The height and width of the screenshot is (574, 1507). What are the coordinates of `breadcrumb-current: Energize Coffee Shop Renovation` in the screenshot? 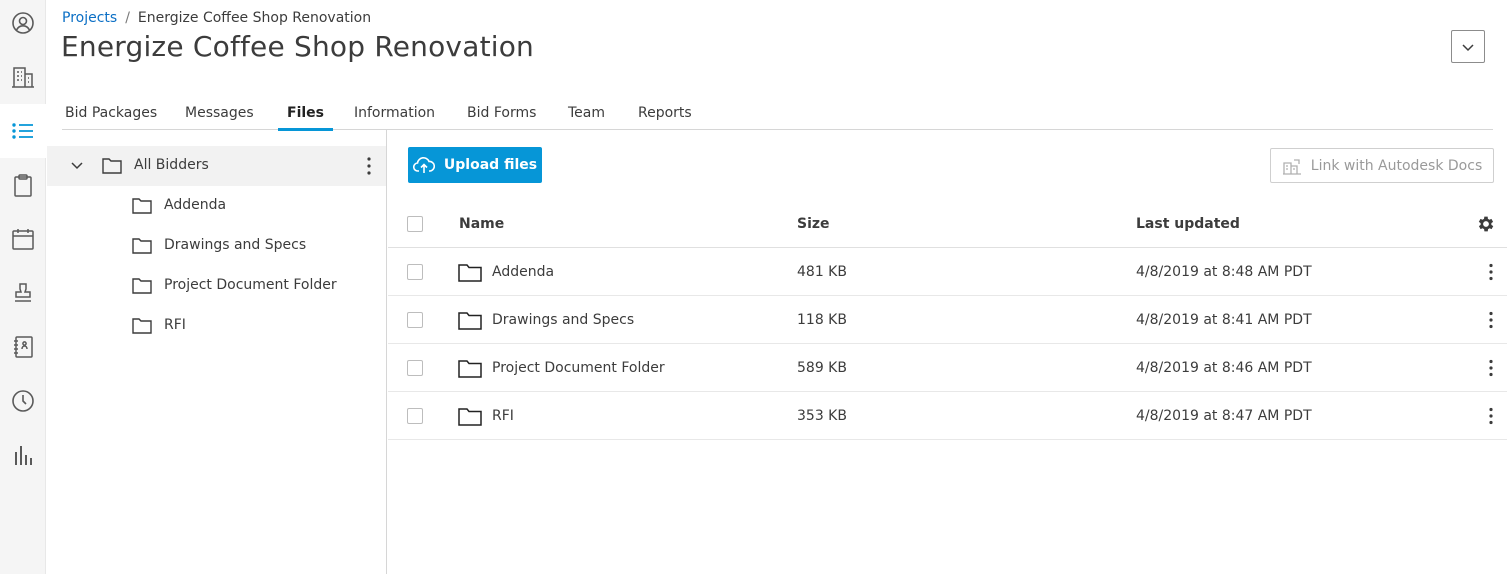 It's located at (254, 18).